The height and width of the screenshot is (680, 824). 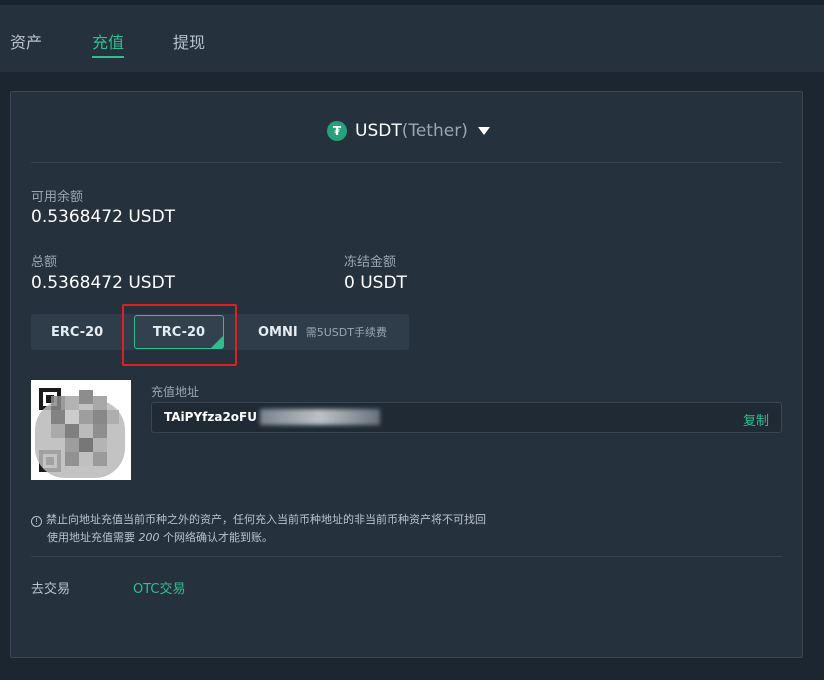 What do you see at coordinates (434, 131) in the screenshot?
I see `coin-full-name: (Tether)` at bounding box center [434, 131].